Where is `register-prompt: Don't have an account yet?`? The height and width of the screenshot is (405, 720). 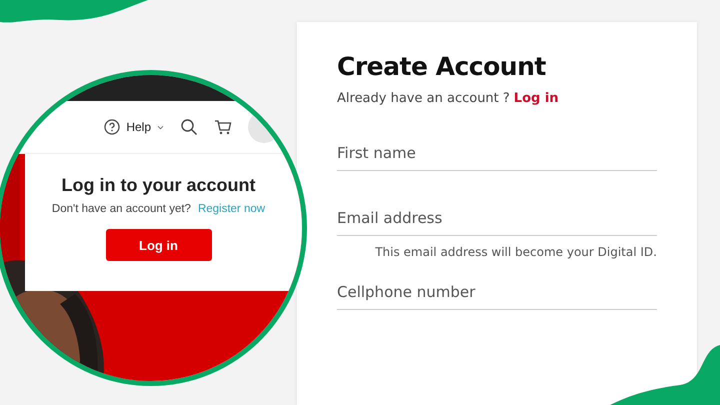 register-prompt: Don't have an account yet? is located at coordinates (121, 209).